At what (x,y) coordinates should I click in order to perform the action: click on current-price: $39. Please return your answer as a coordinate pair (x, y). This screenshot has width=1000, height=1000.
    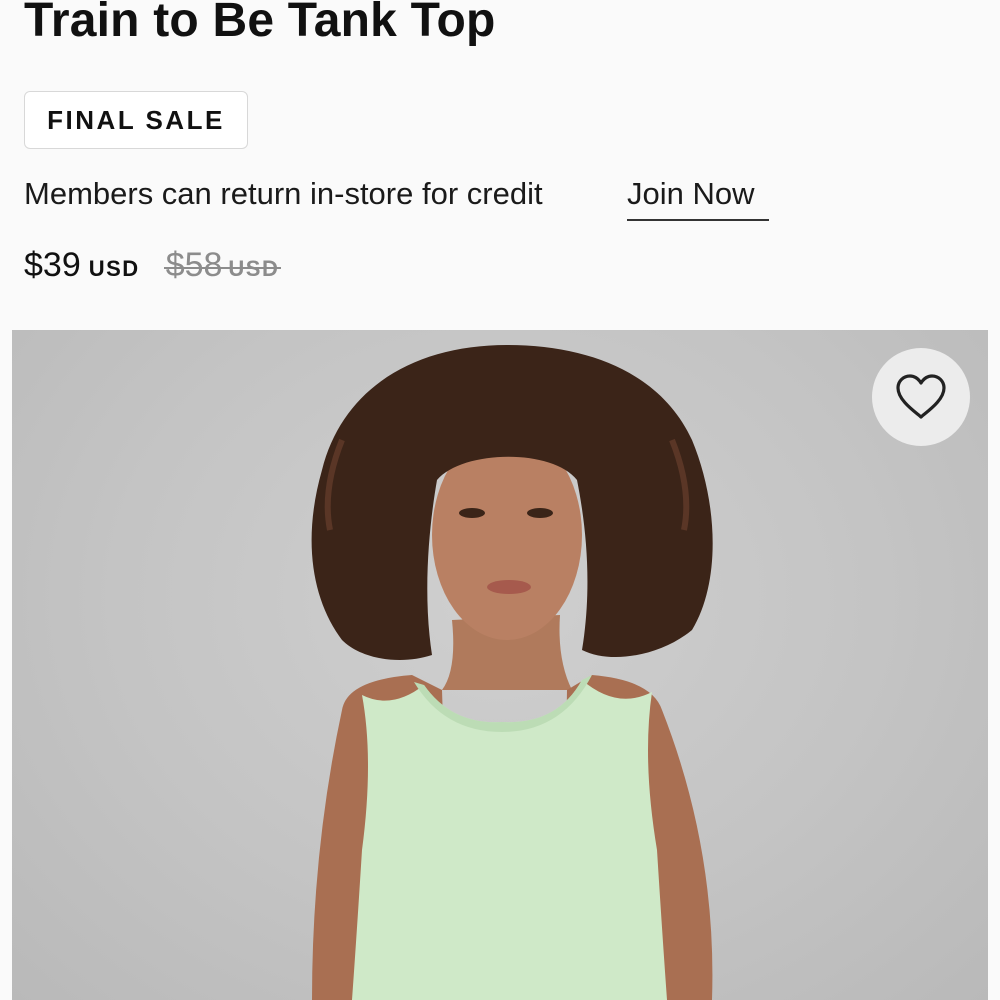
    Looking at the image, I should click on (52, 265).